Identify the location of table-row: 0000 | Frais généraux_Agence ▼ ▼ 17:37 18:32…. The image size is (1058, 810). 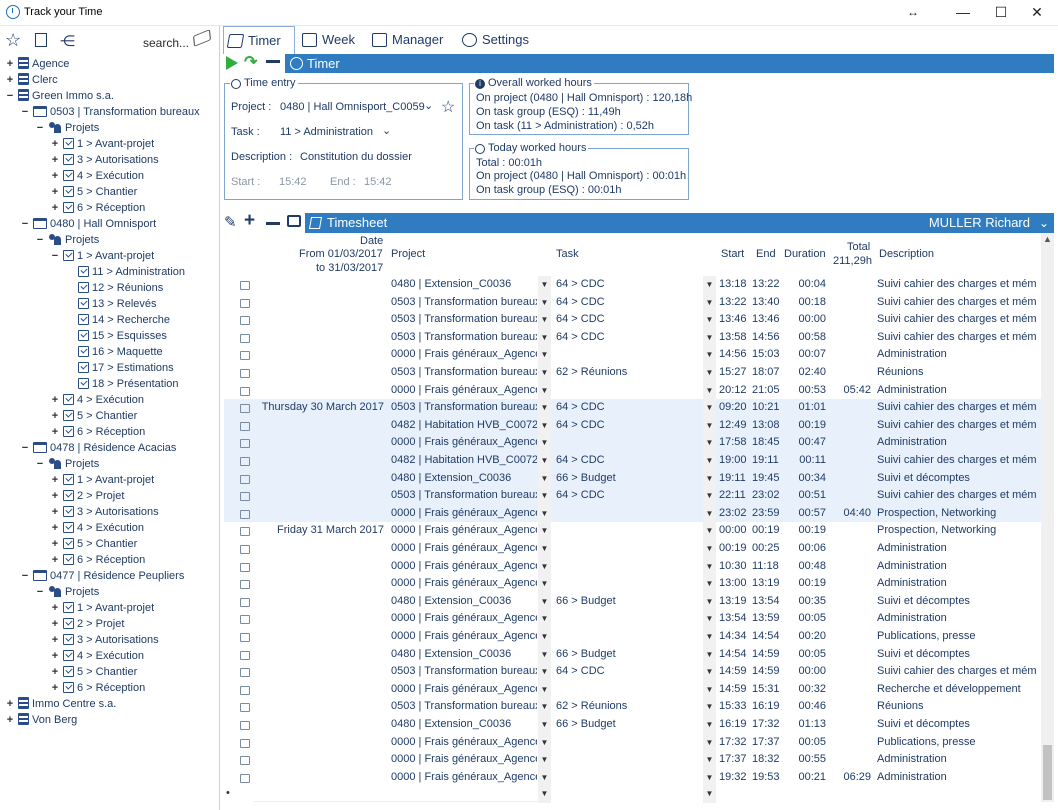
(632, 760).